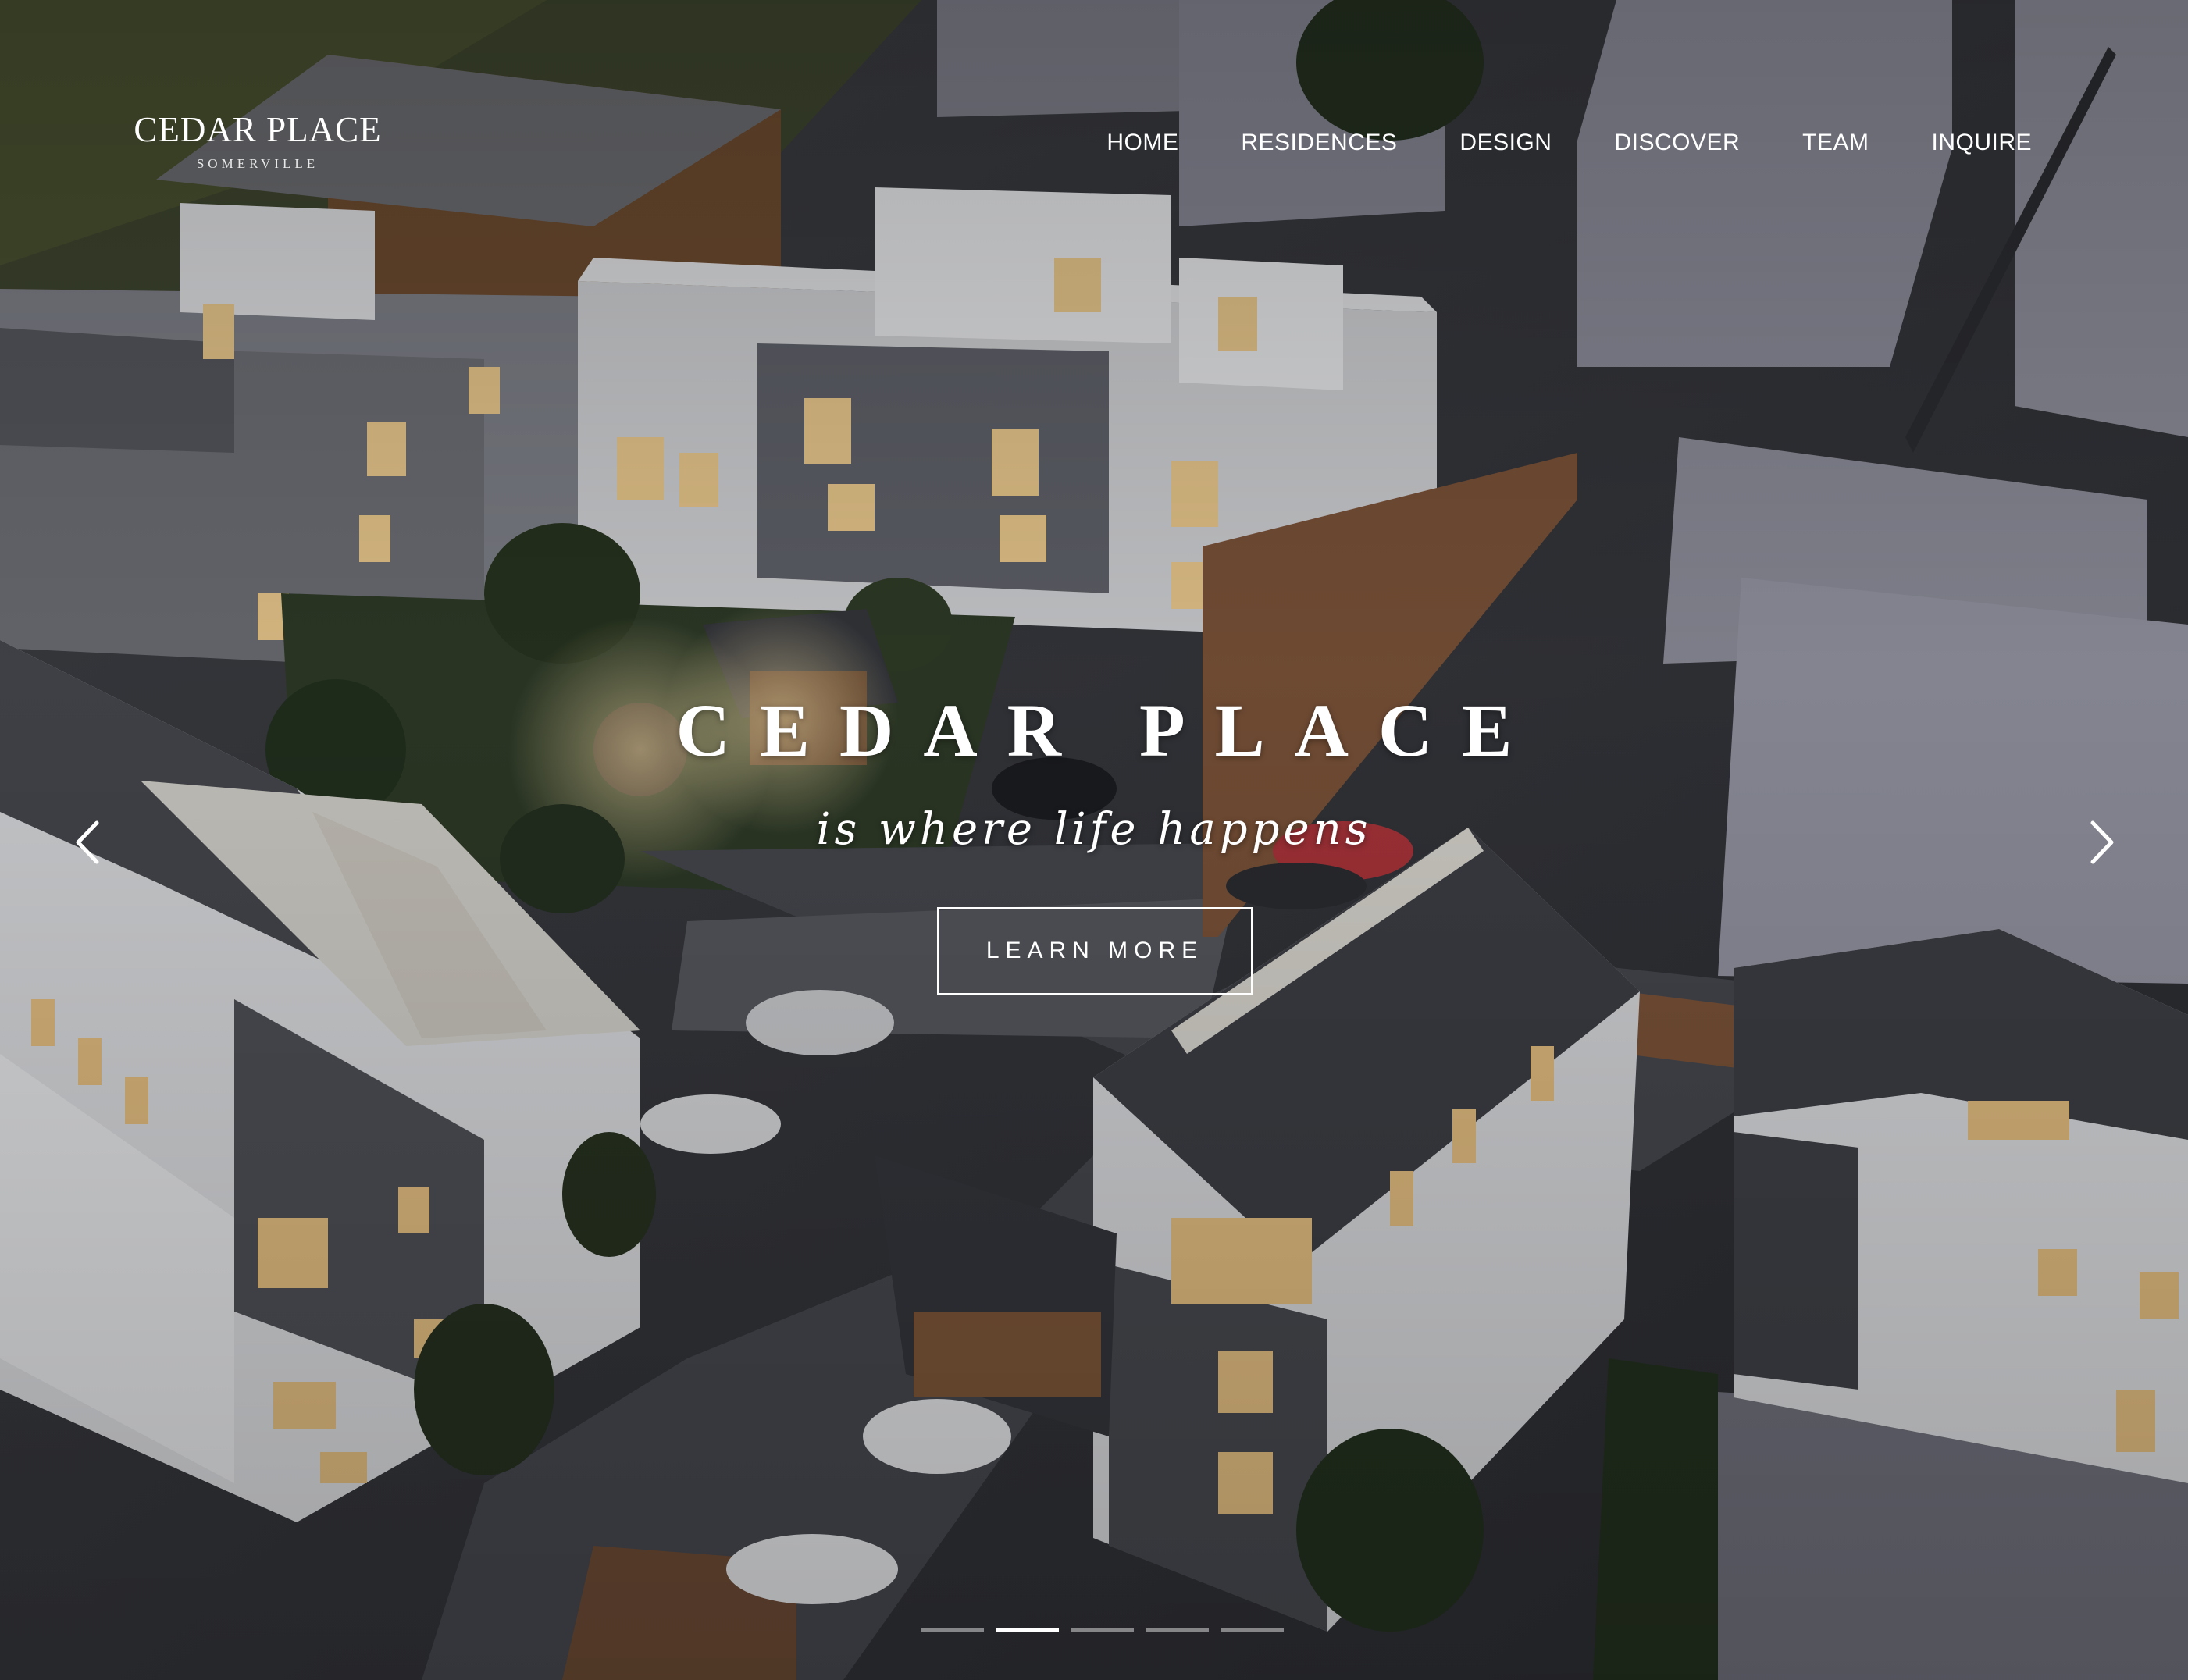 The height and width of the screenshot is (1680, 2188). What do you see at coordinates (1095, 951) in the screenshot?
I see `learn-more-button: LEARN MORE` at bounding box center [1095, 951].